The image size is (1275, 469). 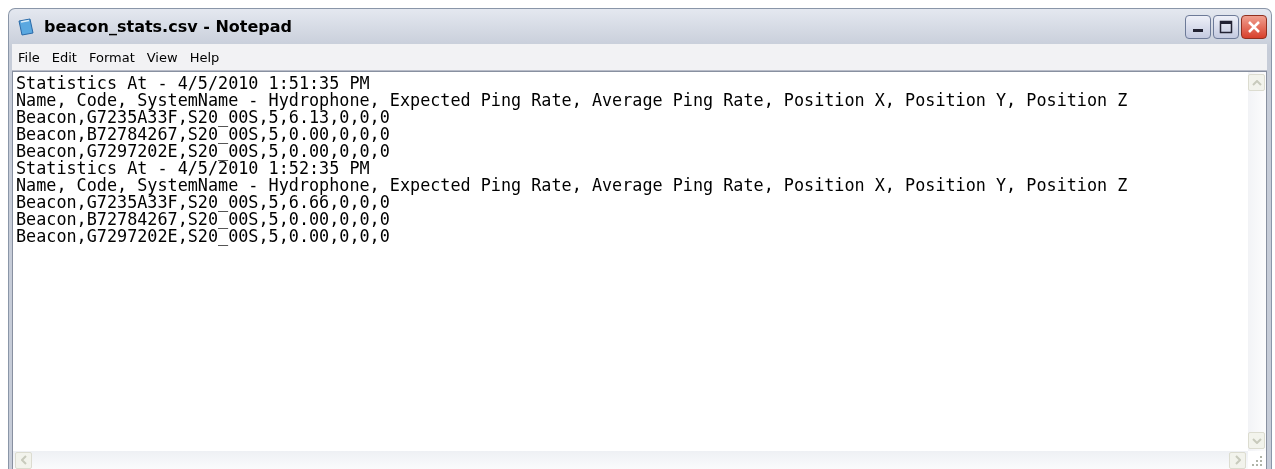 I want to click on menu-item: Format, so click(x=111, y=57).